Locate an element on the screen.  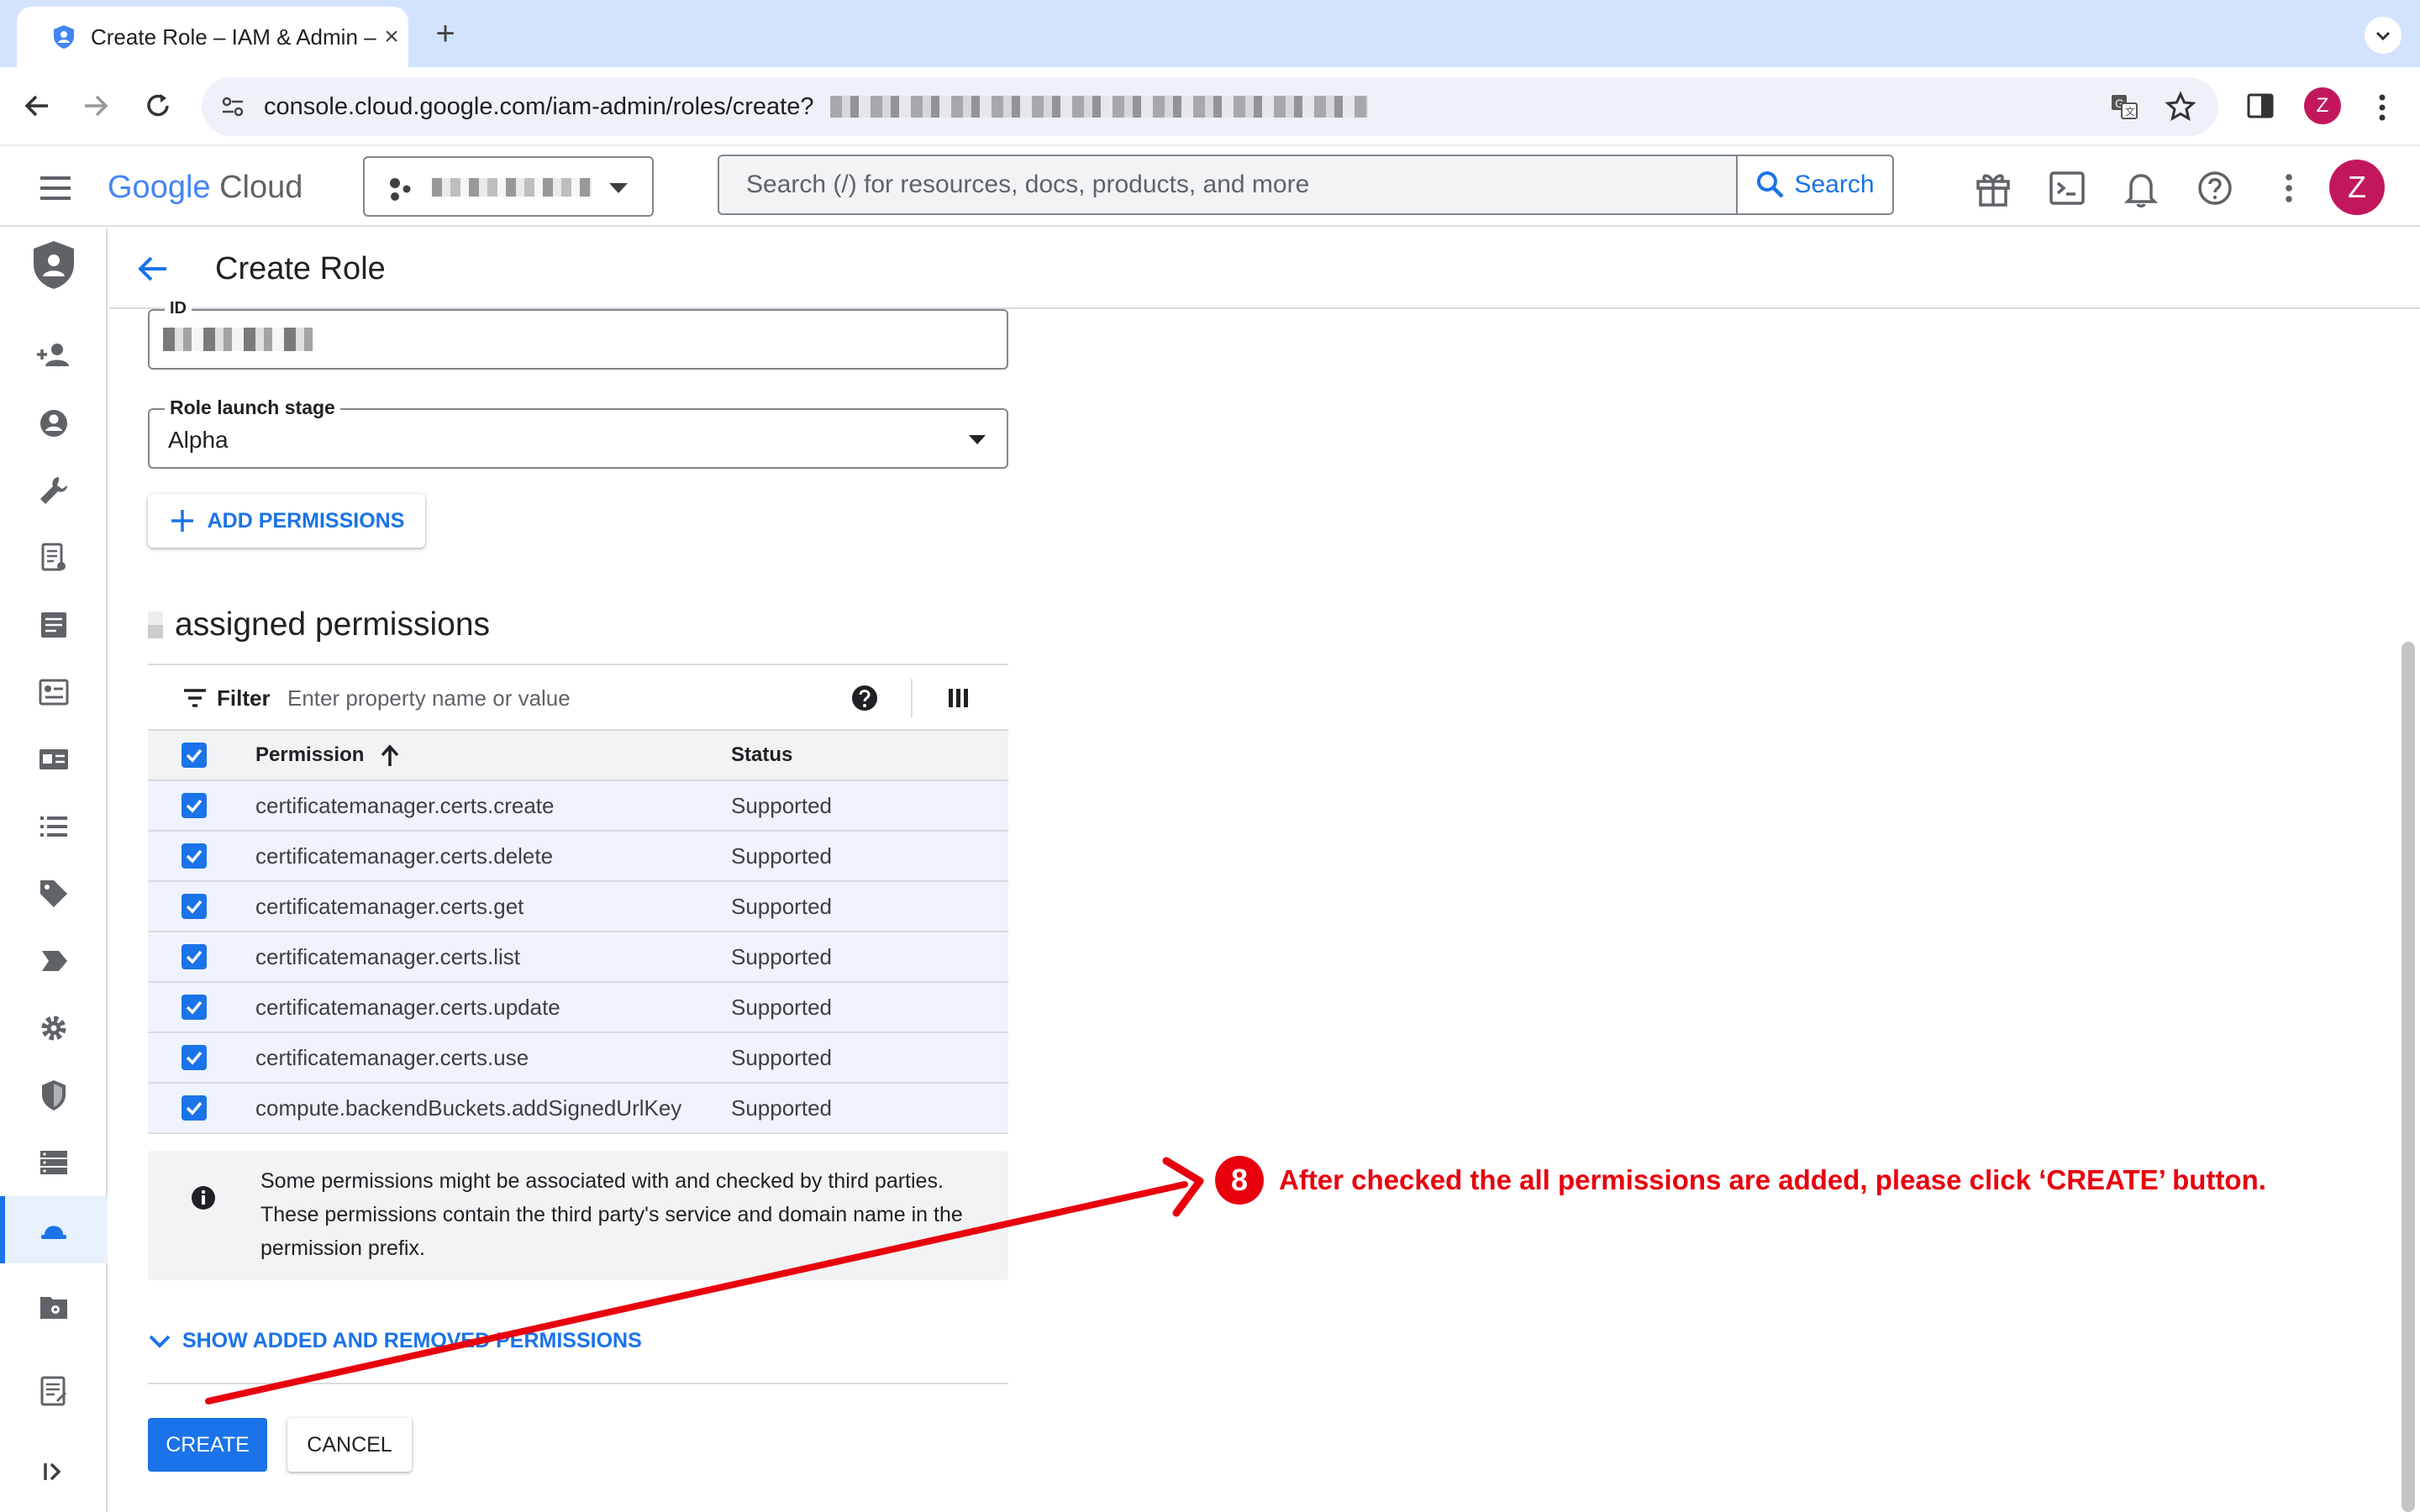
release-notes-icon is located at coordinates (54, 1391).